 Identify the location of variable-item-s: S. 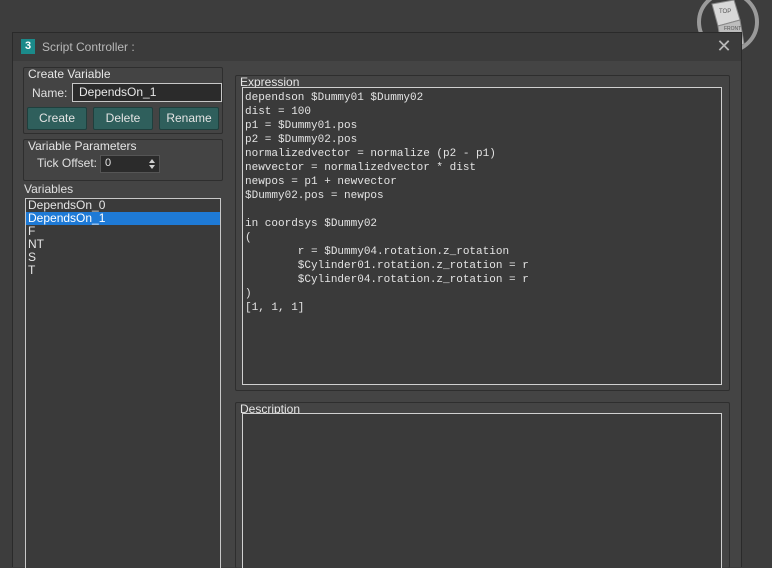
(123, 257).